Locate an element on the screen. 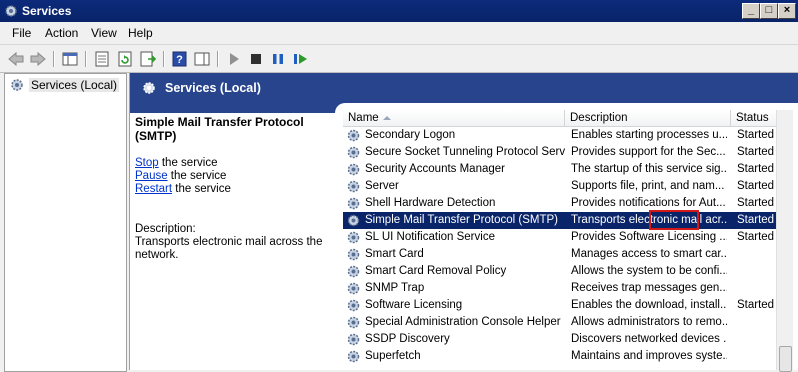 Image resolution: width=798 pixels, height=372 pixels. maximize-button: □ is located at coordinates (769, 11).